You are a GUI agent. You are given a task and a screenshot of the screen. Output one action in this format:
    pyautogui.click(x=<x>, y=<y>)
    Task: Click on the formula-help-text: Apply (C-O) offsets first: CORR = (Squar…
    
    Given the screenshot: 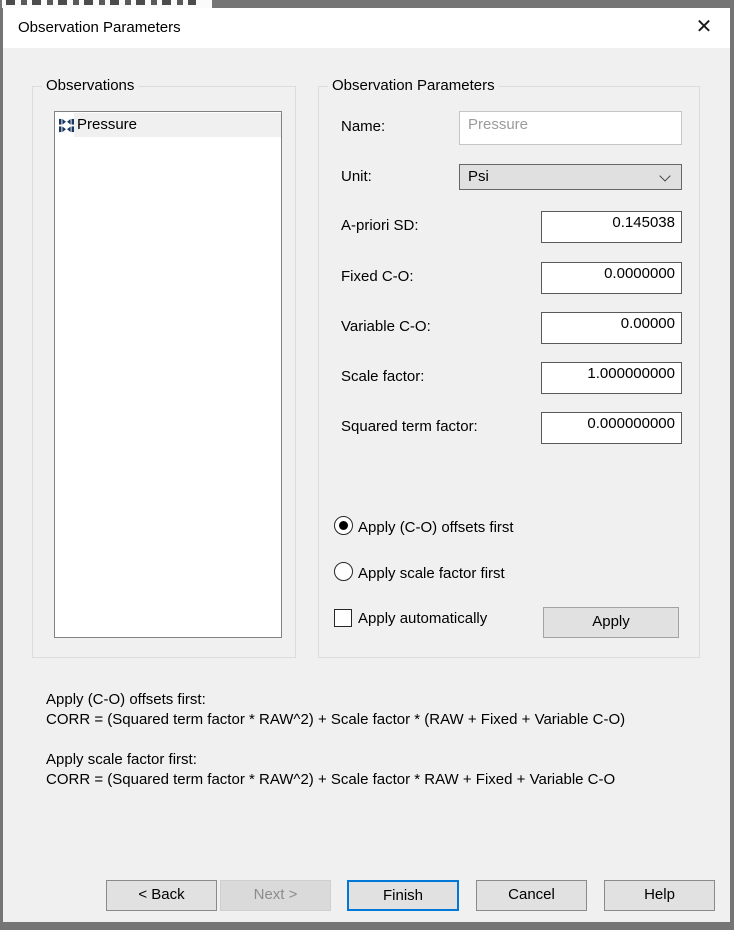 What is the action you would take?
    pyautogui.click(x=376, y=740)
    